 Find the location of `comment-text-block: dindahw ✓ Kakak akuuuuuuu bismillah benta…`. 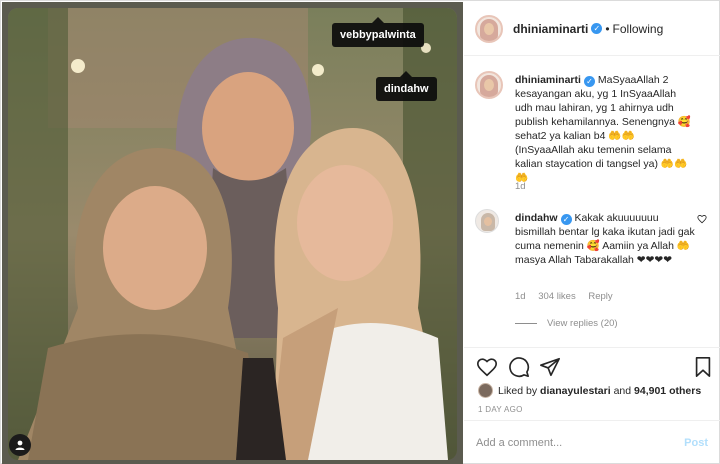

comment-text-block: dindahw ✓ Kakak akuuuuuuu bismillah benta… is located at coordinates (605, 239).